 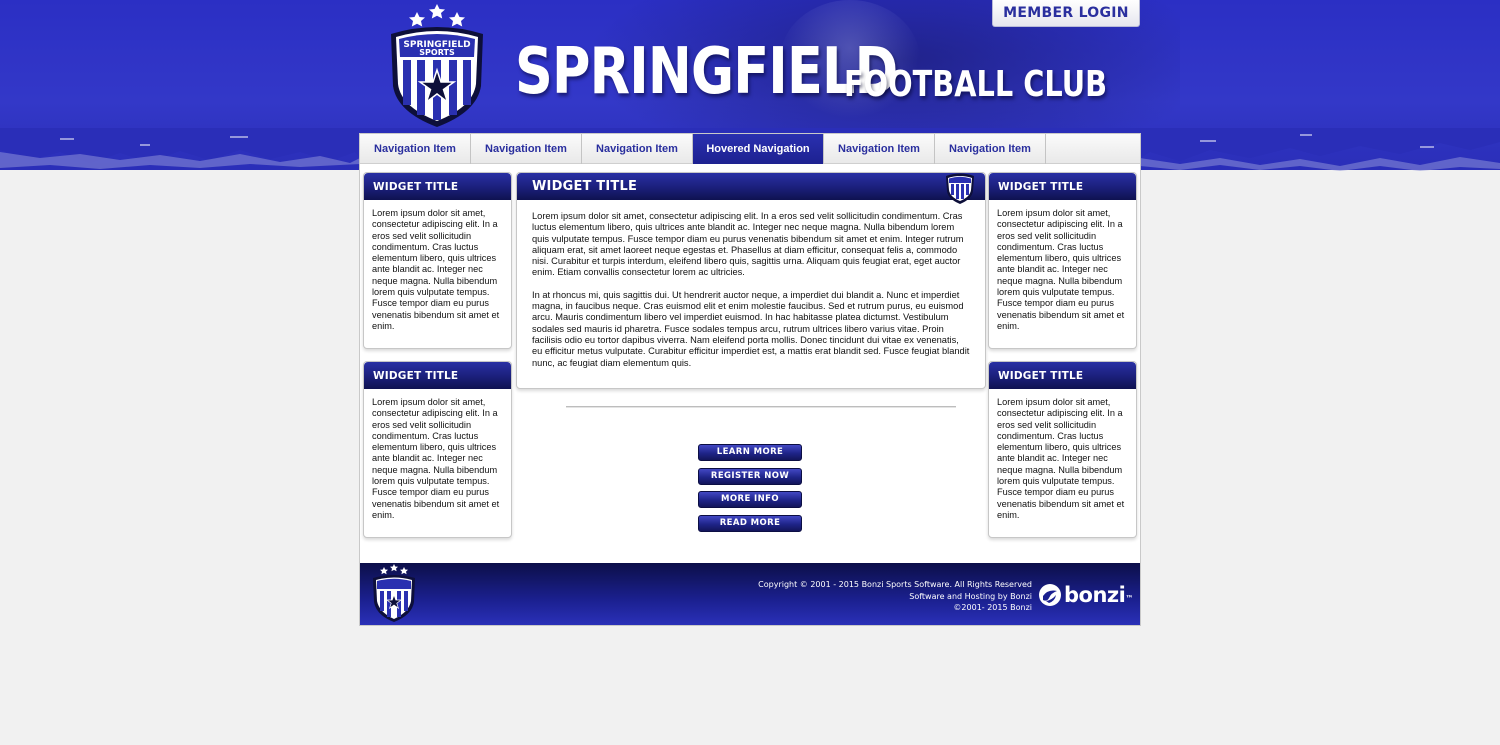 I want to click on nav-item-6: Navigation Item, so click(x=990, y=149).